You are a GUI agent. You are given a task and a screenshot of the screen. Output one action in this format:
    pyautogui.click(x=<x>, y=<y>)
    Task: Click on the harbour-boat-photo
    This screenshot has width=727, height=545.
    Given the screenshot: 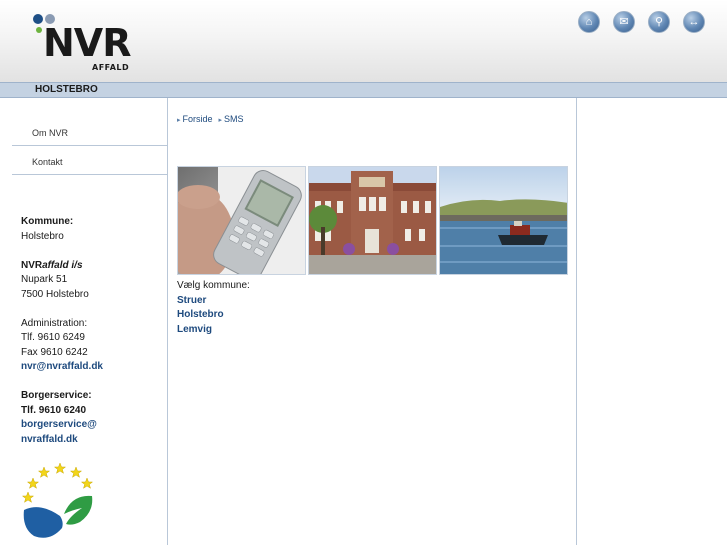 What is the action you would take?
    pyautogui.click(x=503, y=220)
    